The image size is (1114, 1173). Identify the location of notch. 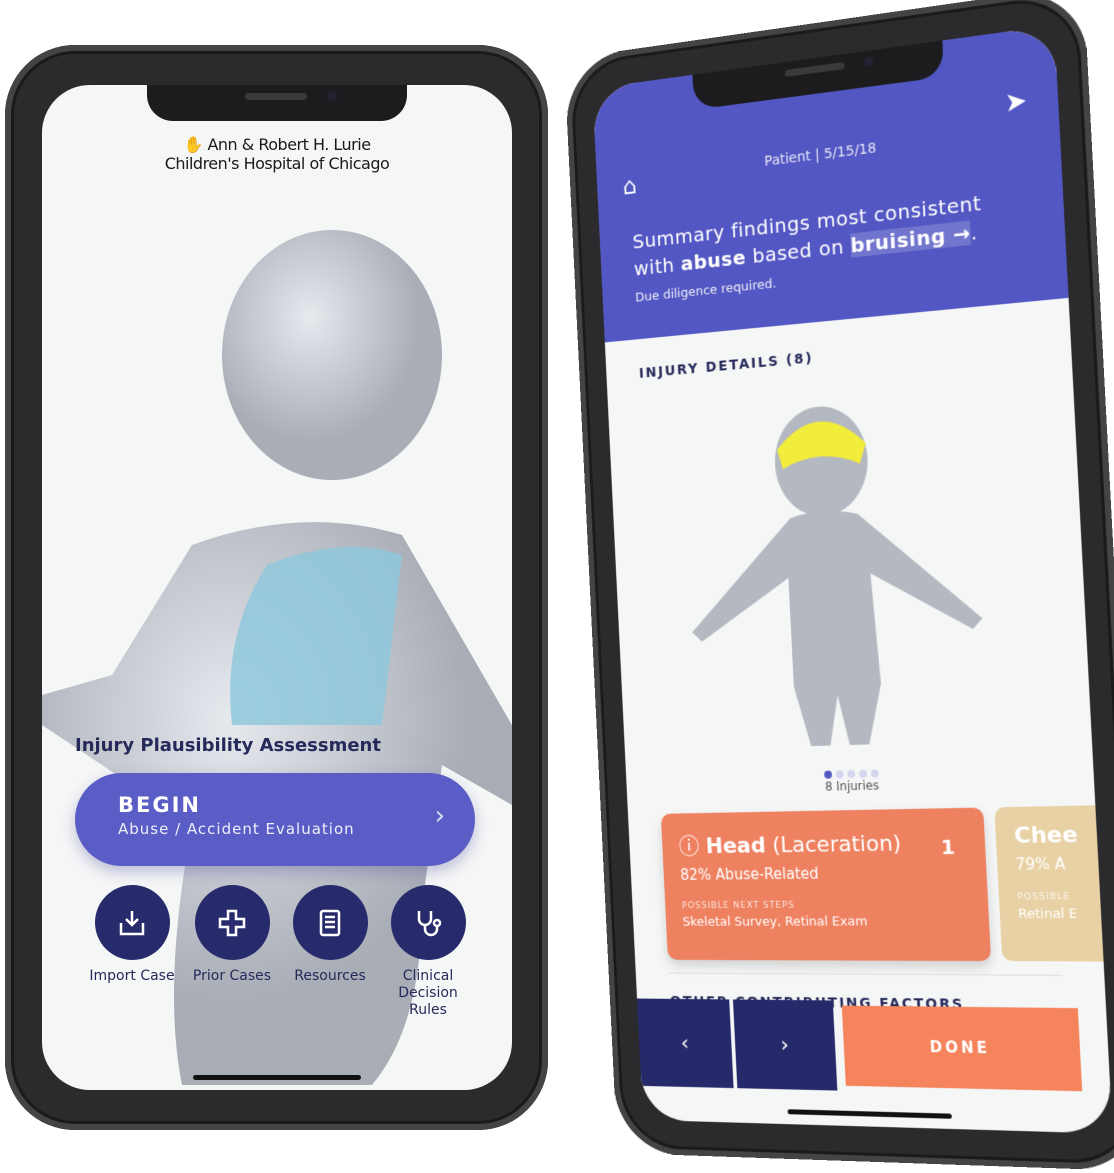
(277, 103).